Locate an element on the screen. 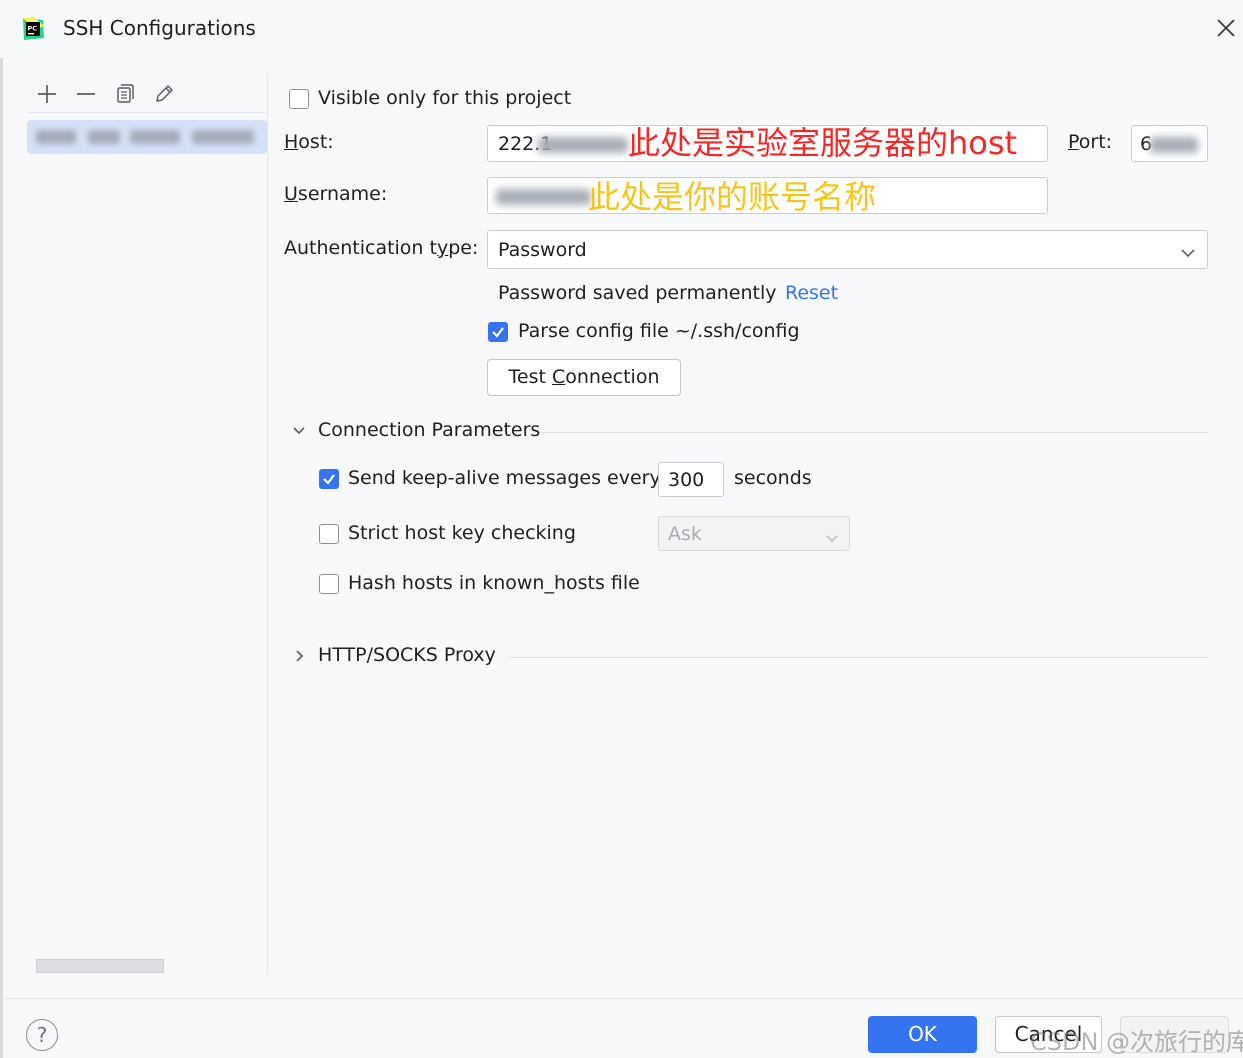  strict-host-dropdown: Ask is located at coordinates (754, 533).